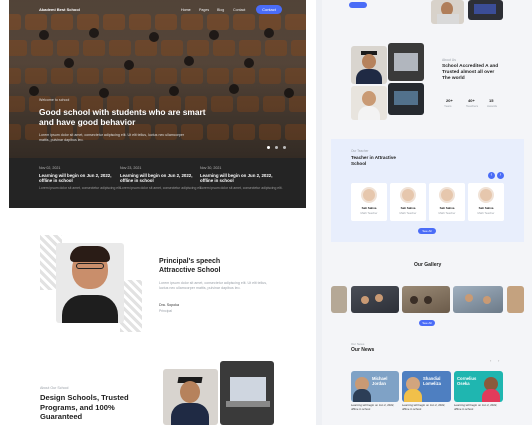  I want to click on teachers-eyebrow: Our Teacher, so click(360, 151).